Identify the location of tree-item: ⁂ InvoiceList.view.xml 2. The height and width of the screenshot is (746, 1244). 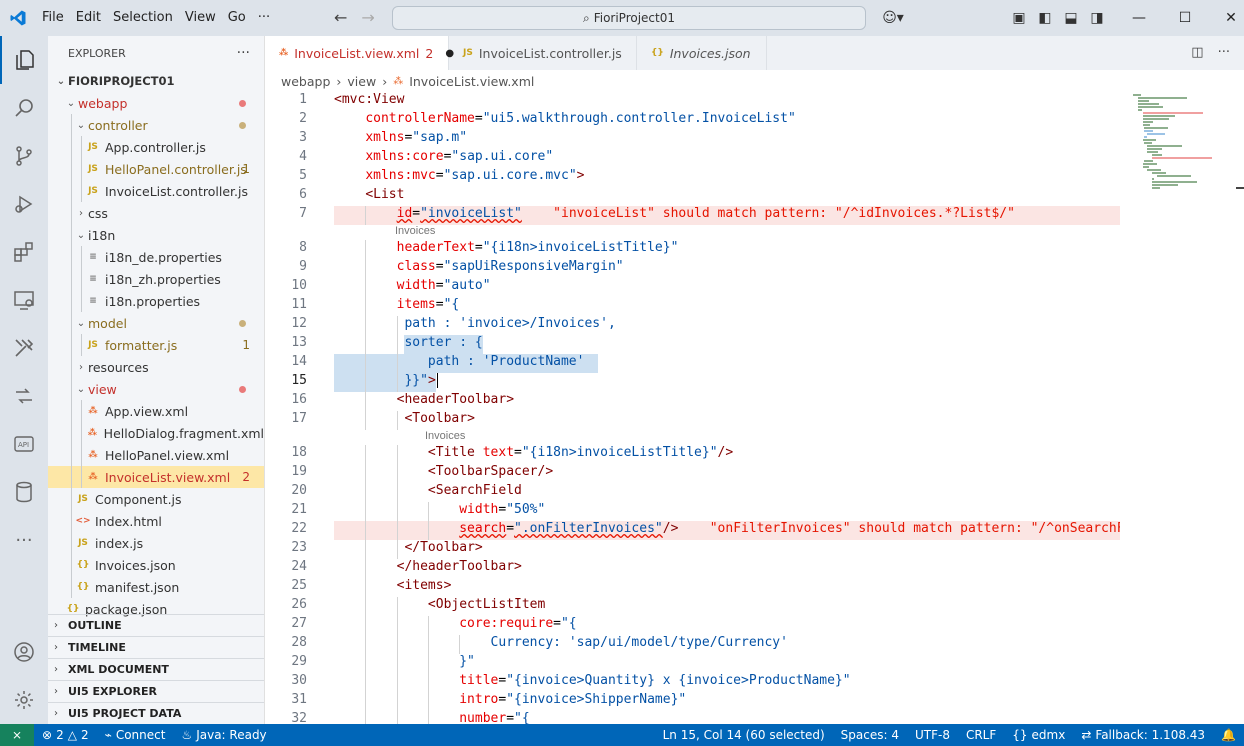
(156, 477).